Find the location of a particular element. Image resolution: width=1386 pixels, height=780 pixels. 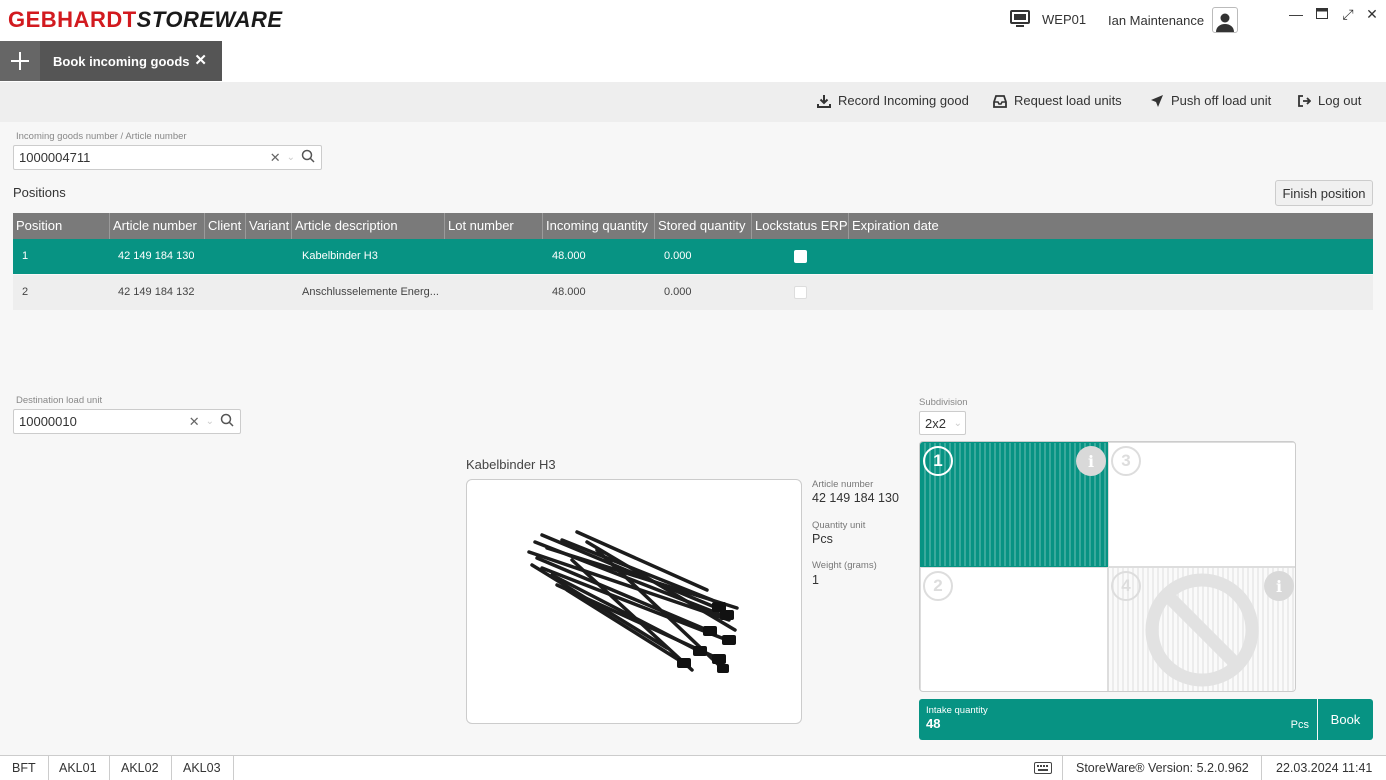

article-number-label: Article number is located at coordinates (843, 484).